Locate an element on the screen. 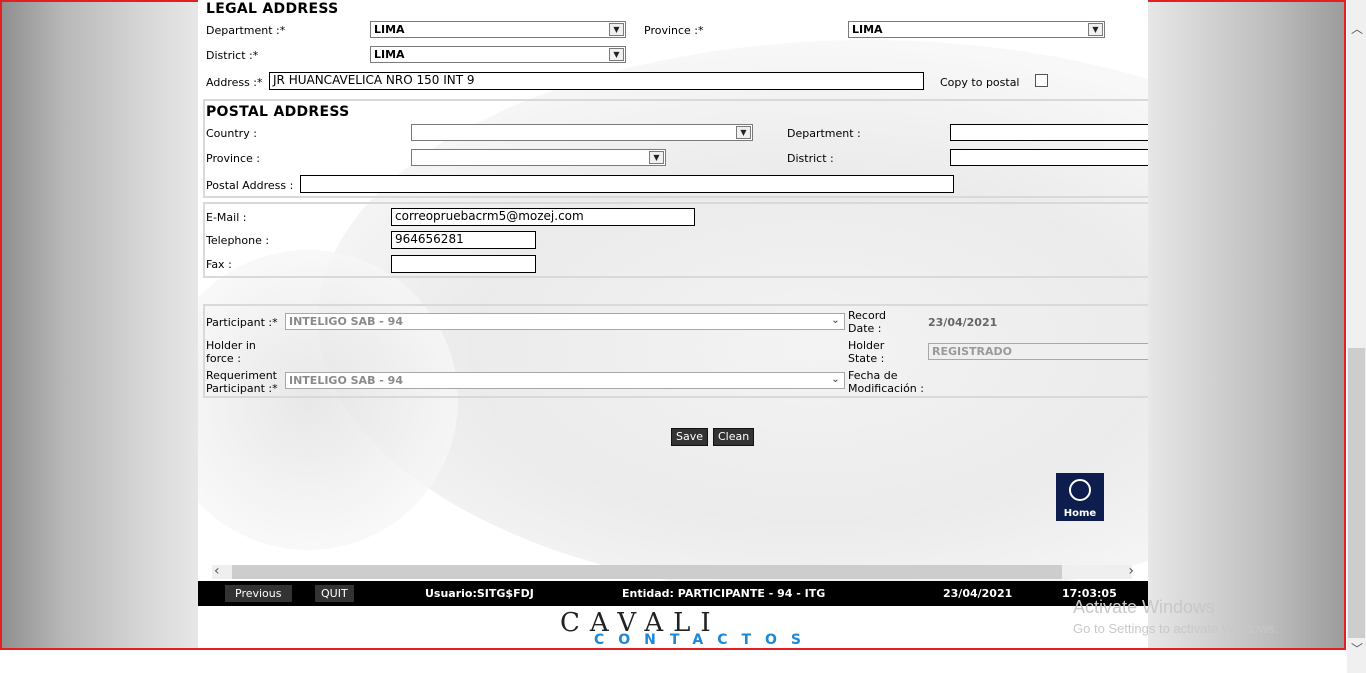 Image resolution: width=1366 pixels, height=673 pixels. telephone-input: 964656281 is located at coordinates (463, 240).